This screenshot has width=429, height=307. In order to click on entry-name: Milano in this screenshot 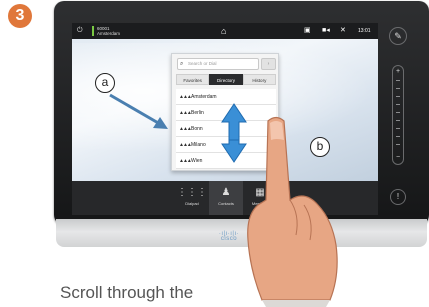, I will do `click(198, 145)`.